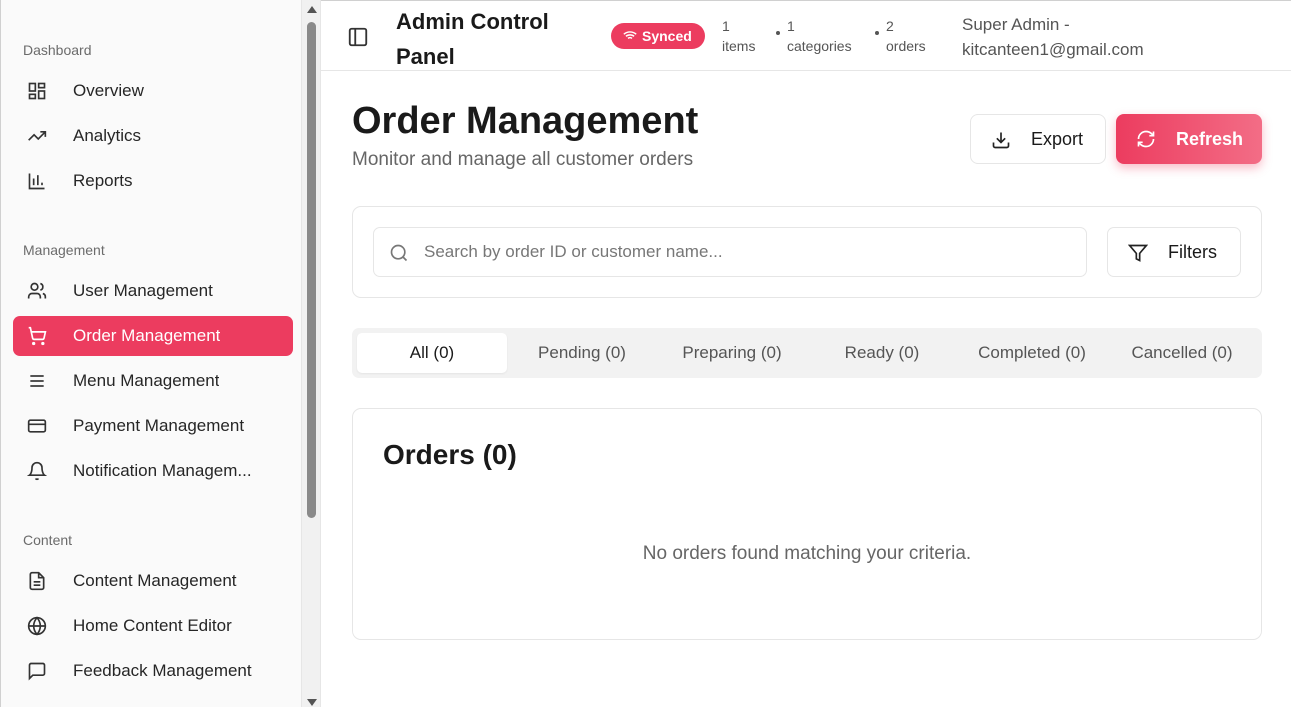 This screenshot has width=1291, height=707. What do you see at coordinates (582, 353) in the screenshot?
I see `tab-pending: Pending (0)` at bounding box center [582, 353].